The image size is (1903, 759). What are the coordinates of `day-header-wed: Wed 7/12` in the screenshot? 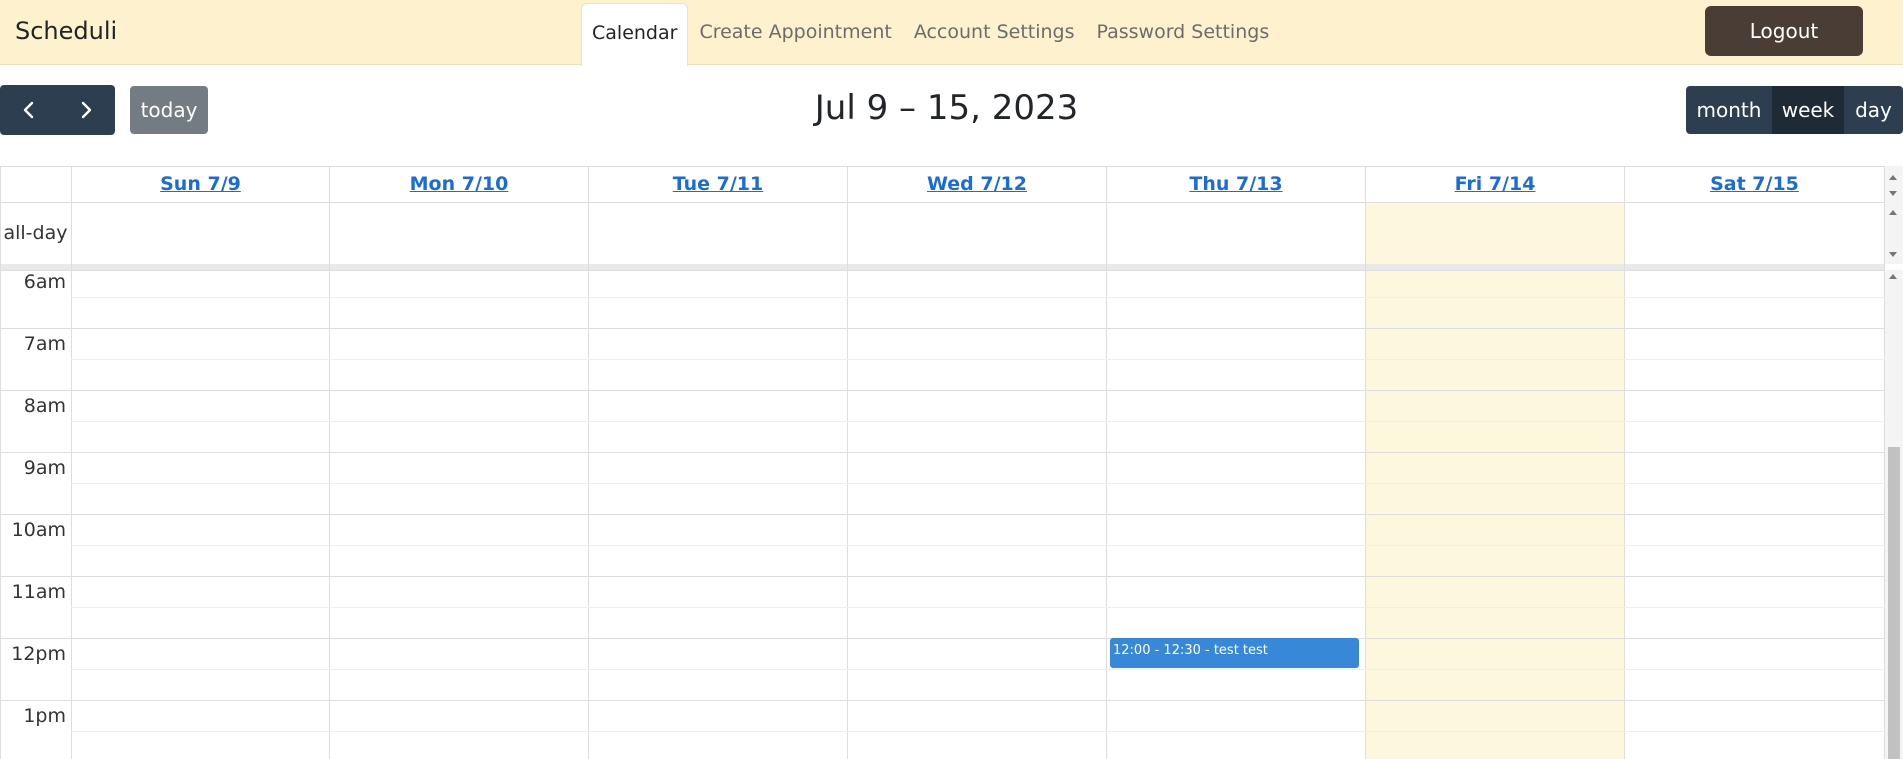 It's located at (977, 184).